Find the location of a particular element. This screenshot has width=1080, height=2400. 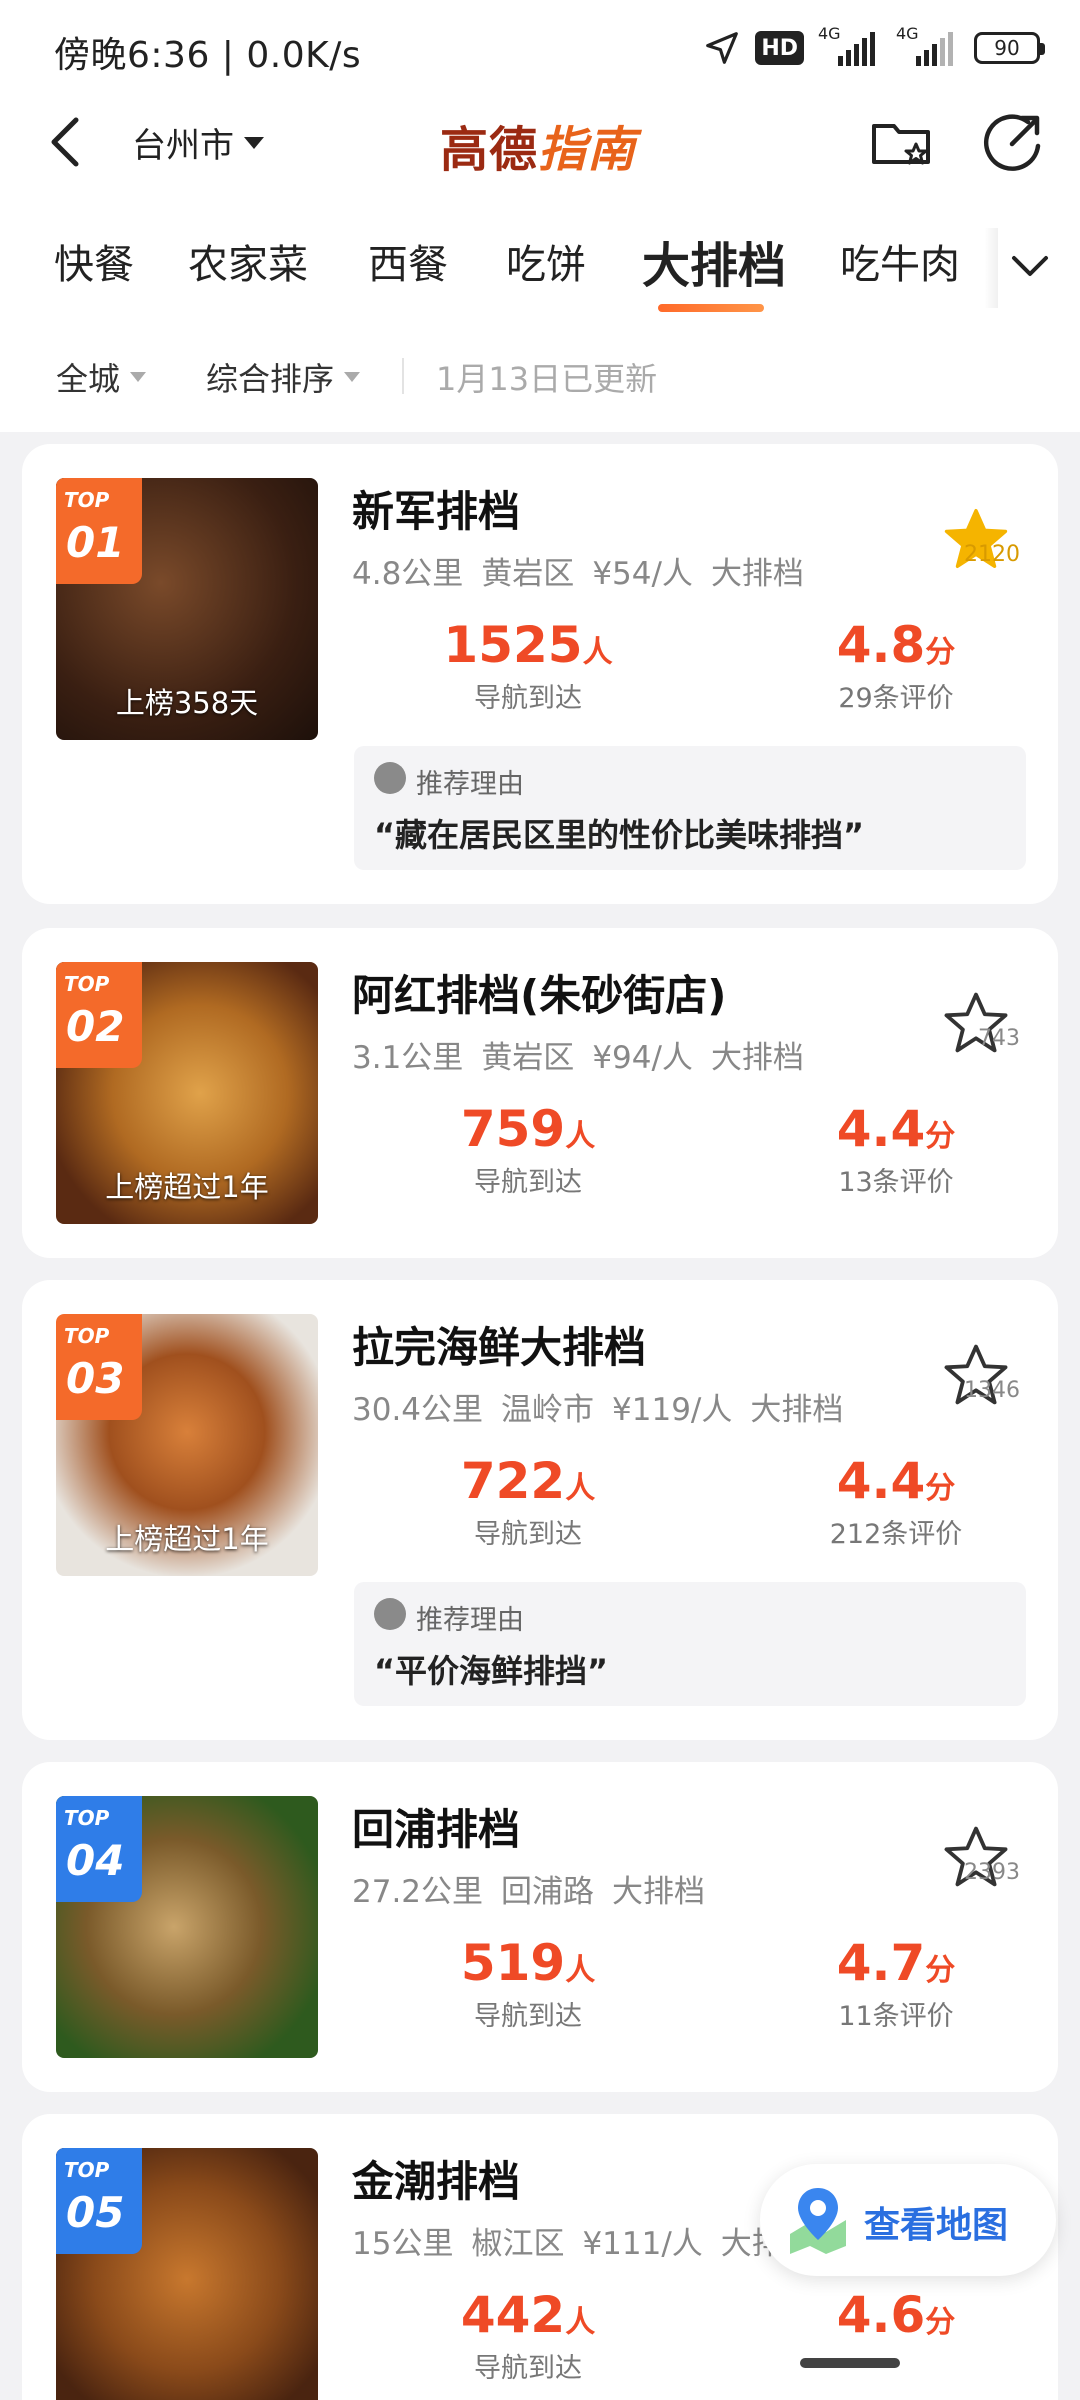

restaurant-meta: 27.2公里 回浦路 大排档 is located at coordinates (537, 1888).